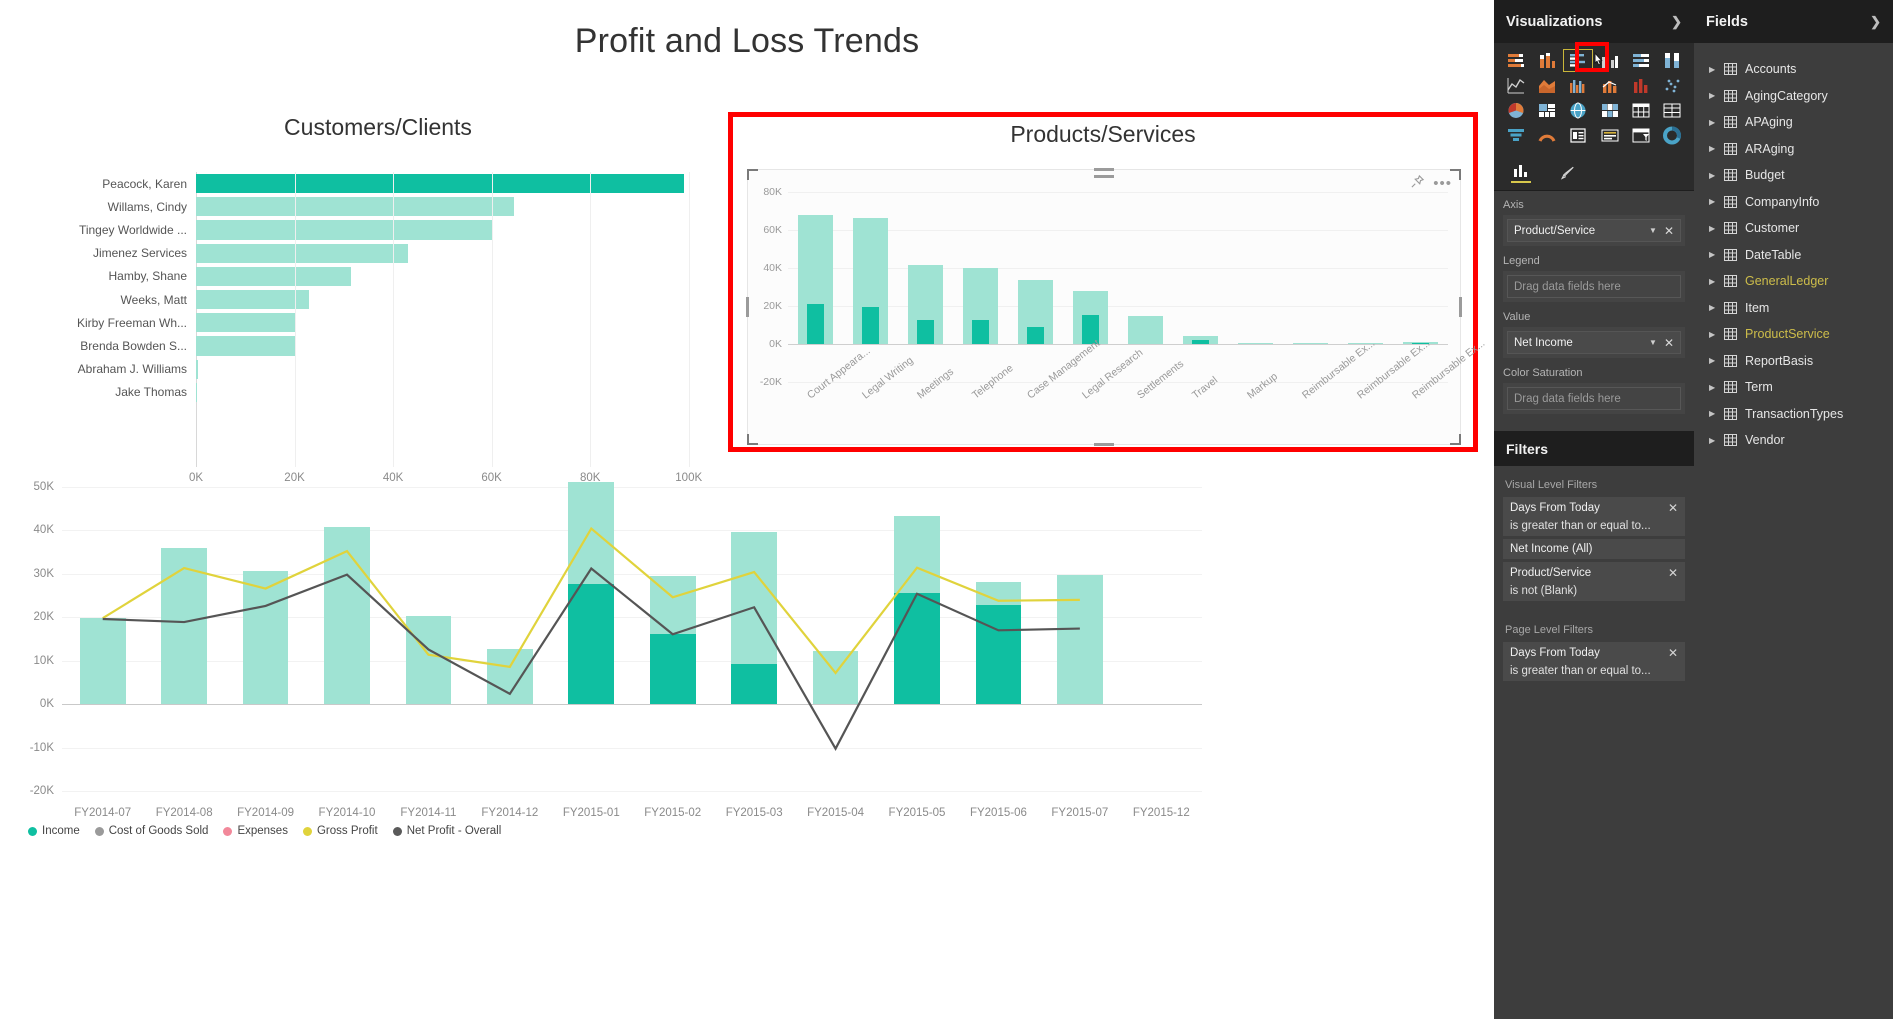 The width and height of the screenshot is (1893, 1019). I want to click on profit-loss-legend-item: Income, so click(54, 831).